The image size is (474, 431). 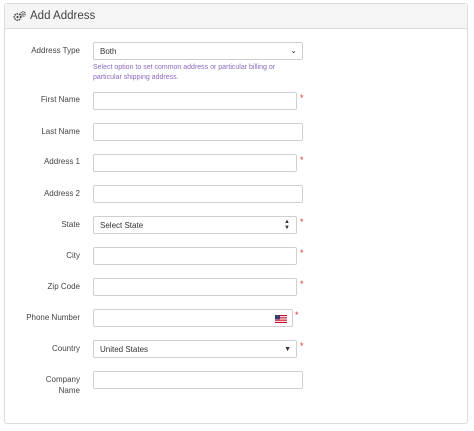 I want to click on panel-header: Add Address, so click(x=236, y=16).